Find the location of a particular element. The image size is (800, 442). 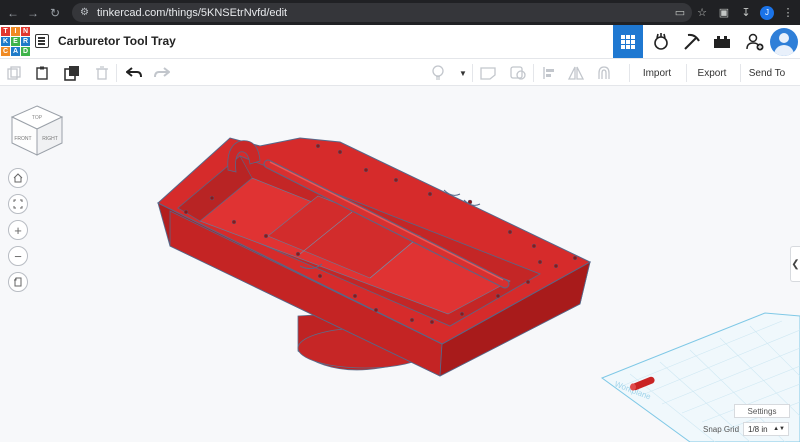

logo-letter: I is located at coordinates (15, 31).